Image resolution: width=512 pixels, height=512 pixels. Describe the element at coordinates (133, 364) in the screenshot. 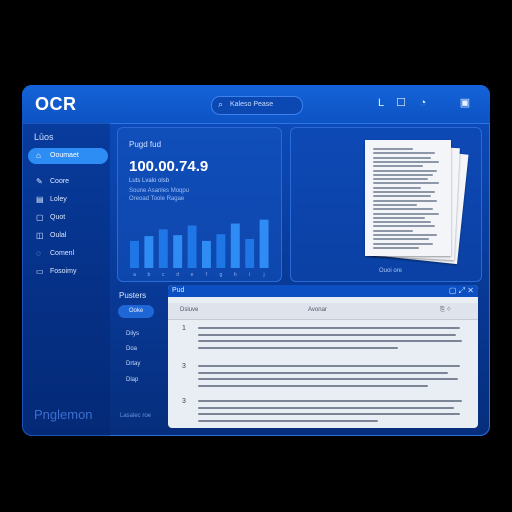

I see `filter-item: Drtay` at that location.